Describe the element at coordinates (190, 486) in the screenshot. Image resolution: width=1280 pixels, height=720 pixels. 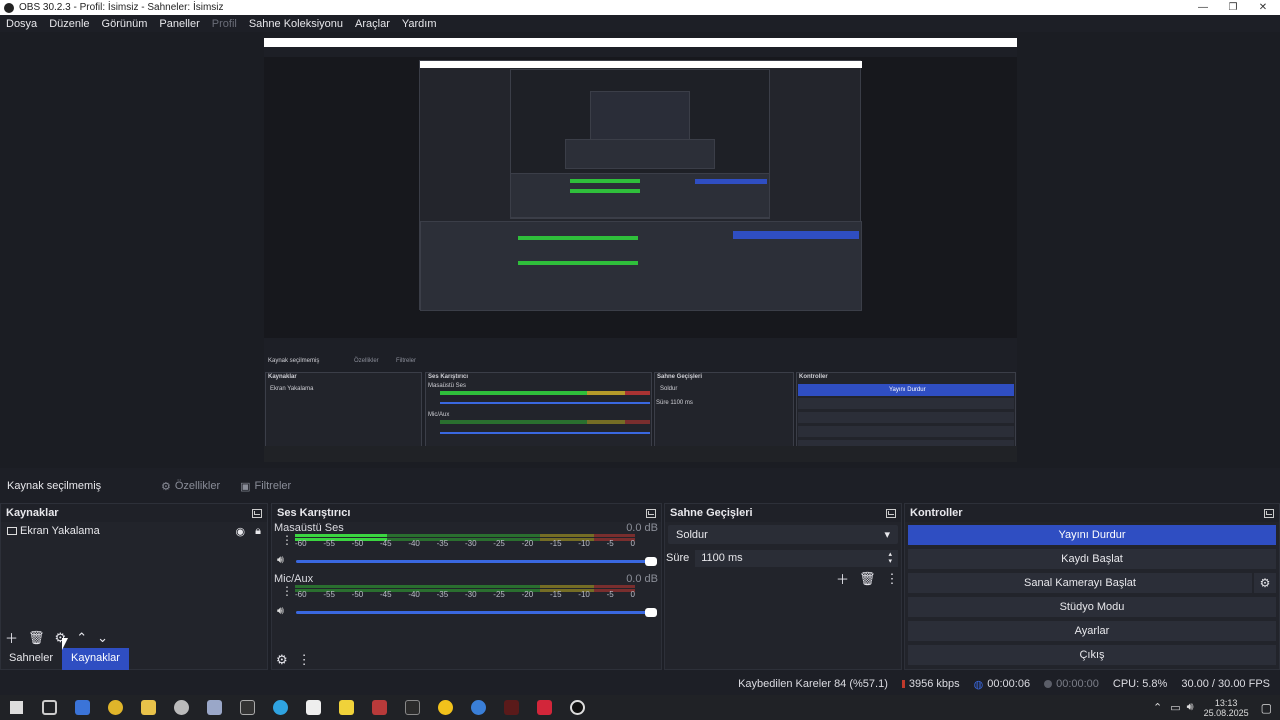
I see `properties-button: ⚙ Özellikler` at that location.